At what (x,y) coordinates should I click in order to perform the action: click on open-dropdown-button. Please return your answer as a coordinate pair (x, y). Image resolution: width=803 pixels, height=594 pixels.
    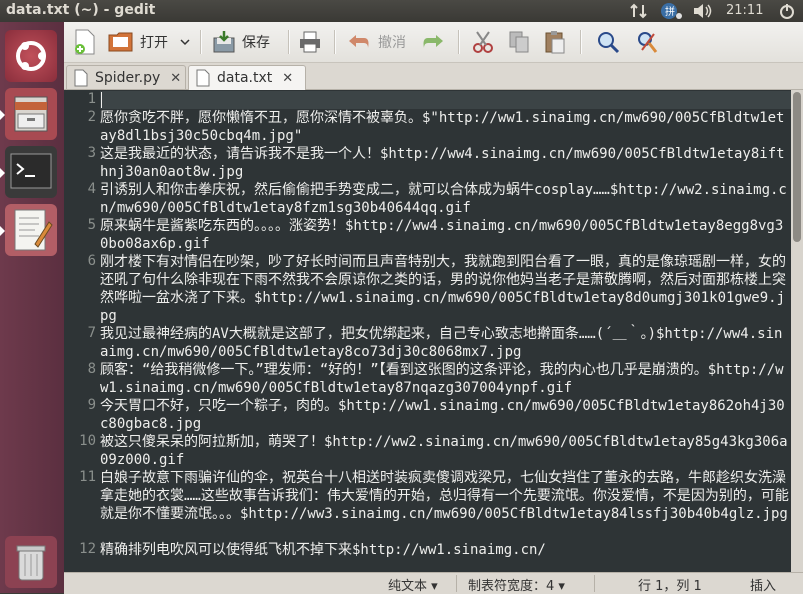
    Looking at the image, I should click on (185, 42).